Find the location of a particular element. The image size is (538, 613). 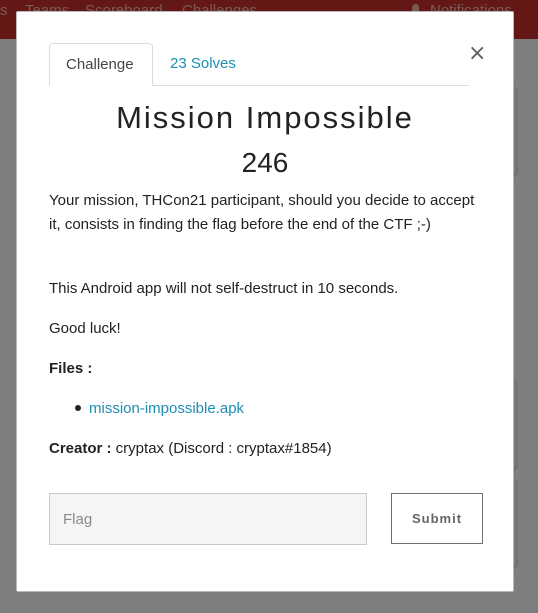

challenge-title: Mission Impossible is located at coordinates (265, 117).